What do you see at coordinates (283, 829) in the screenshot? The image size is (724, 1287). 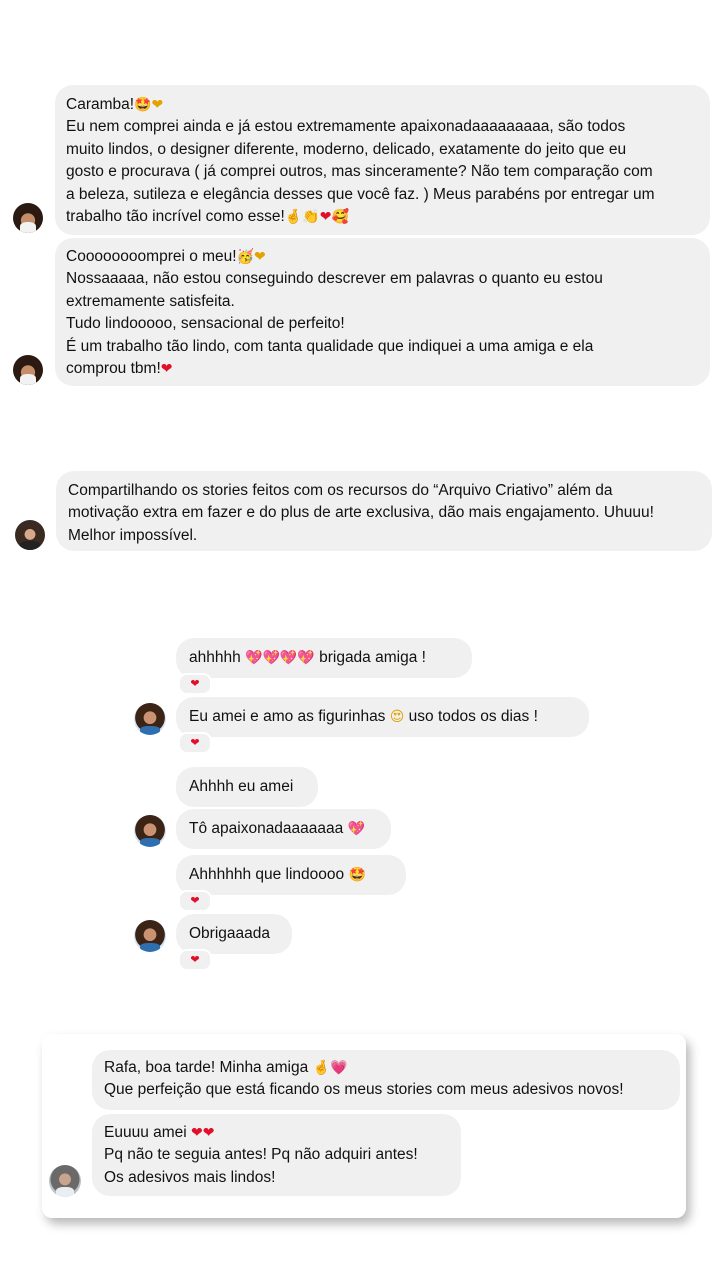 I see `message-bubble-7: Tô apaixonadaaaaaaa 💖` at bounding box center [283, 829].